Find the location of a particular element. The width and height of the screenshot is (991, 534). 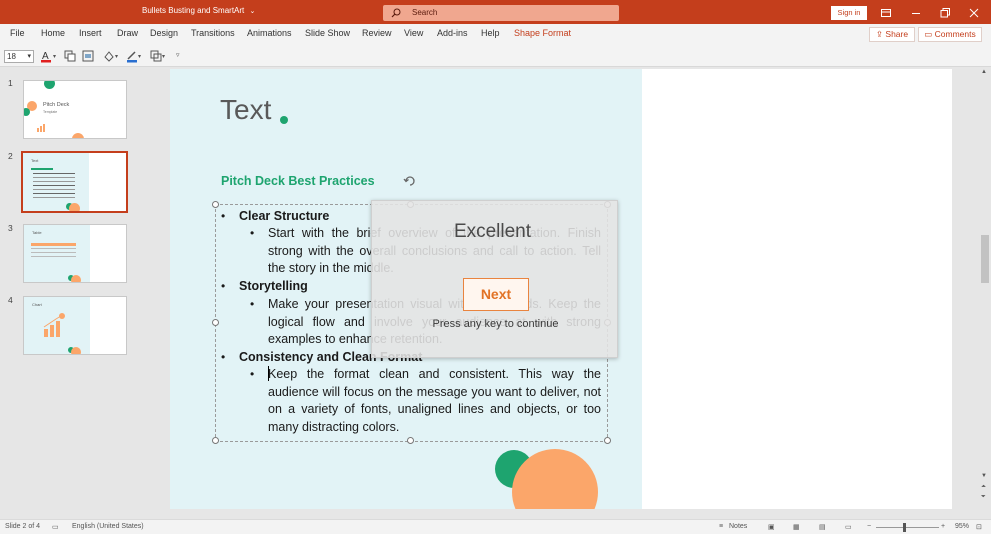

text-cursor is located at coordinates (268, 373).